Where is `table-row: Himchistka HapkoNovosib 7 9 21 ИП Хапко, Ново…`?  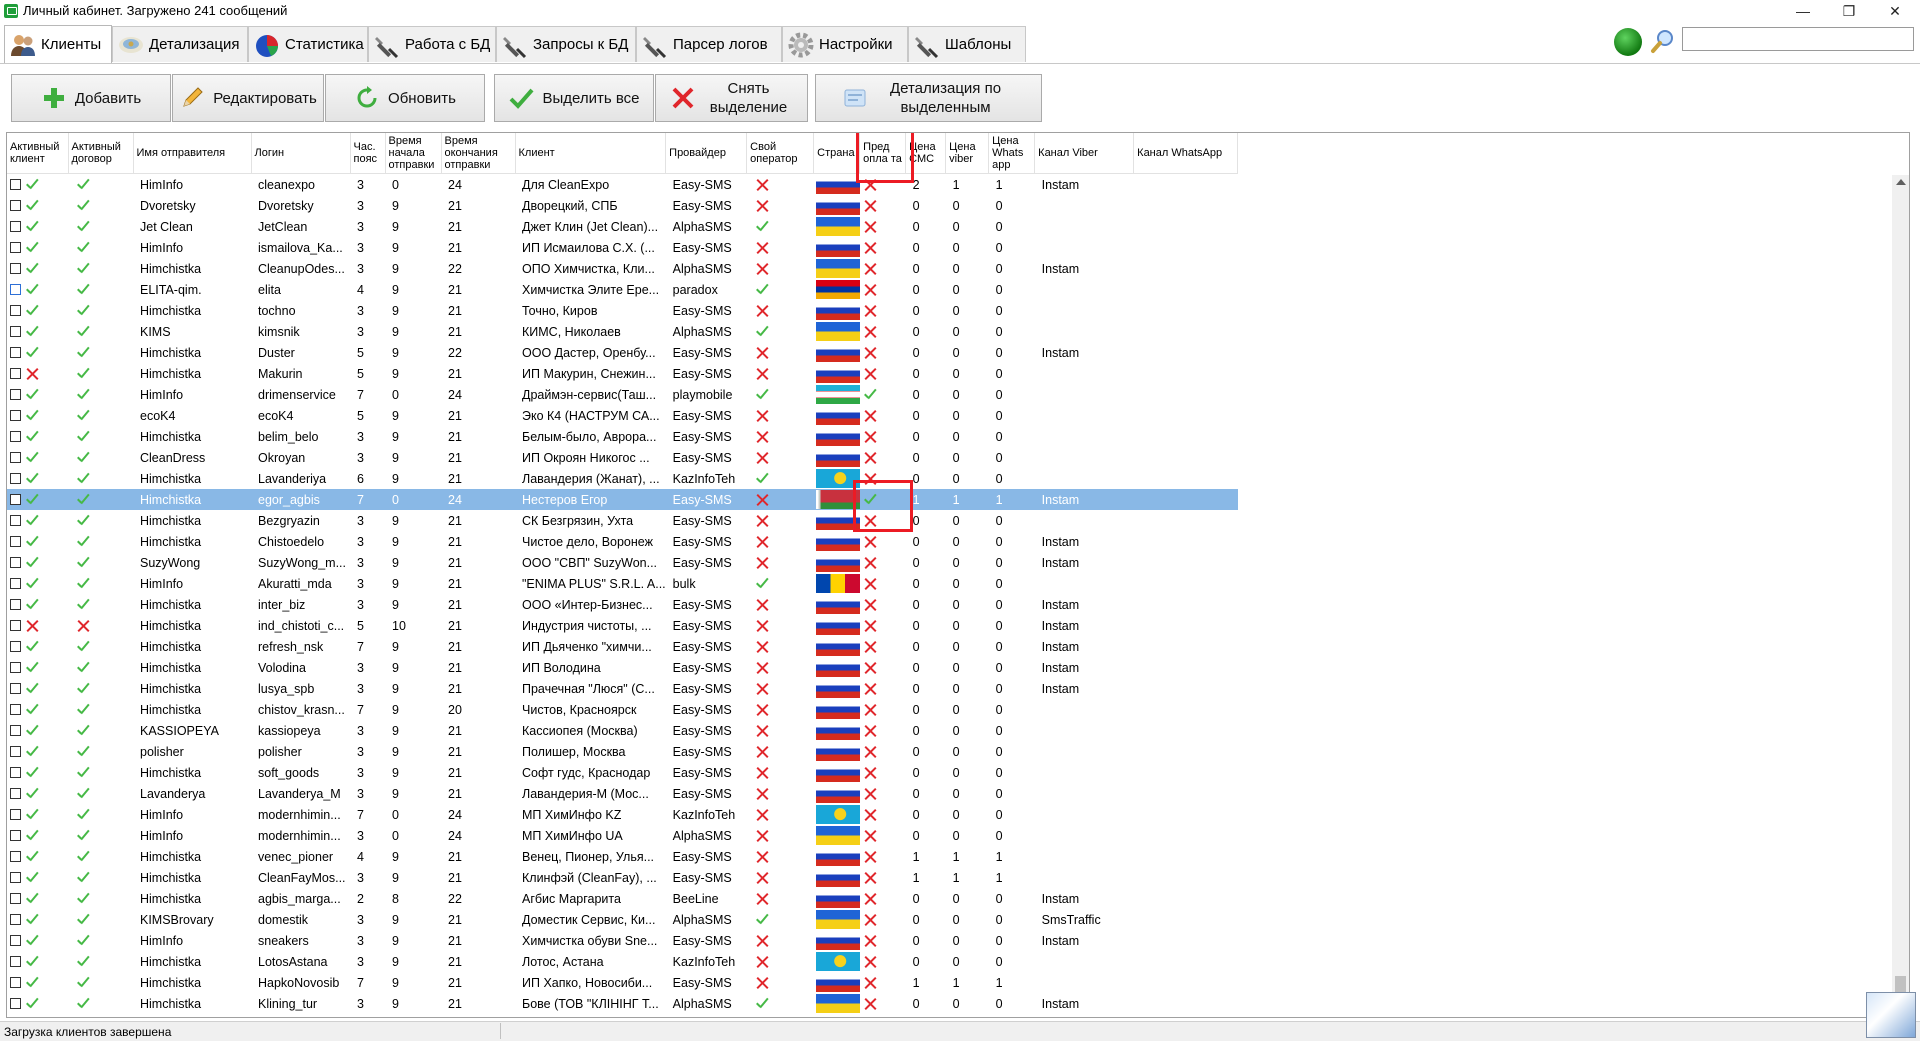 table-row: Himchistka HapkoNovosib 7 9 21 ИП Хапко, Ново… is located at coordinates (622, 982).